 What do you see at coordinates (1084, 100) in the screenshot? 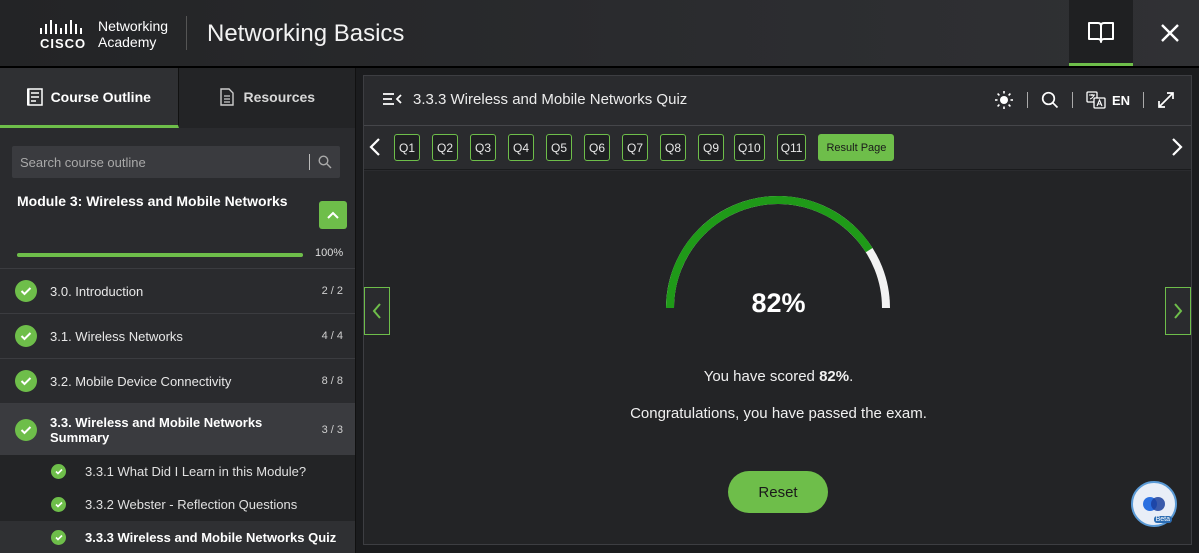
I see `quiz-toolbar: EN` at bounding box center [1084, 100].